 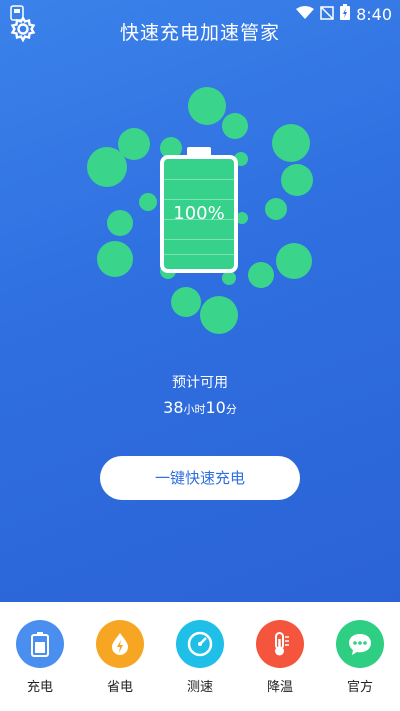 I want to click on chat-icon, so click(x=360, y=644).